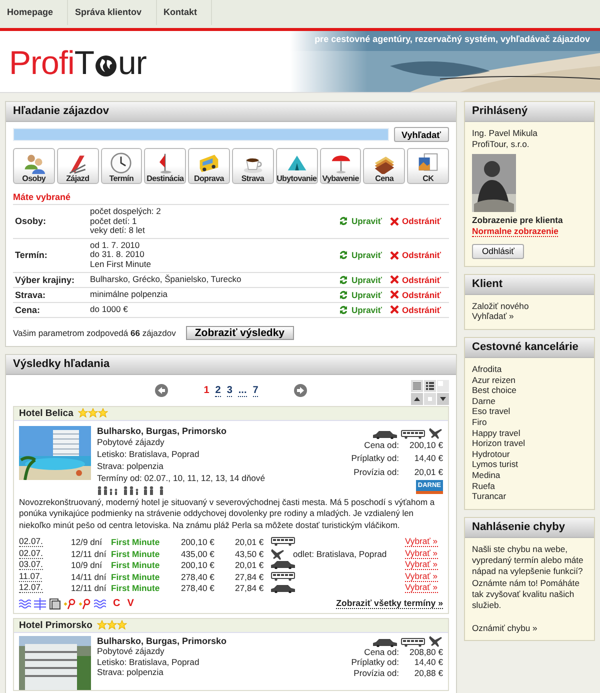 This screenshot has height=693, width=600. What do you see at coordinates (198, 553) in the screenshot?
I see `term-price: 435,00 €` at bounding box center [198, 553].